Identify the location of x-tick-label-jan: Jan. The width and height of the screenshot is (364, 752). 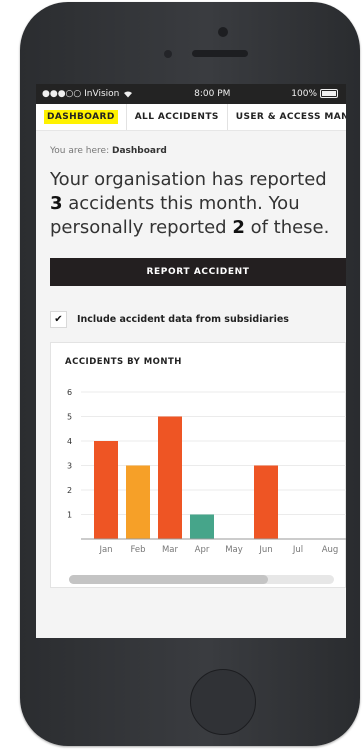
(105, 550).